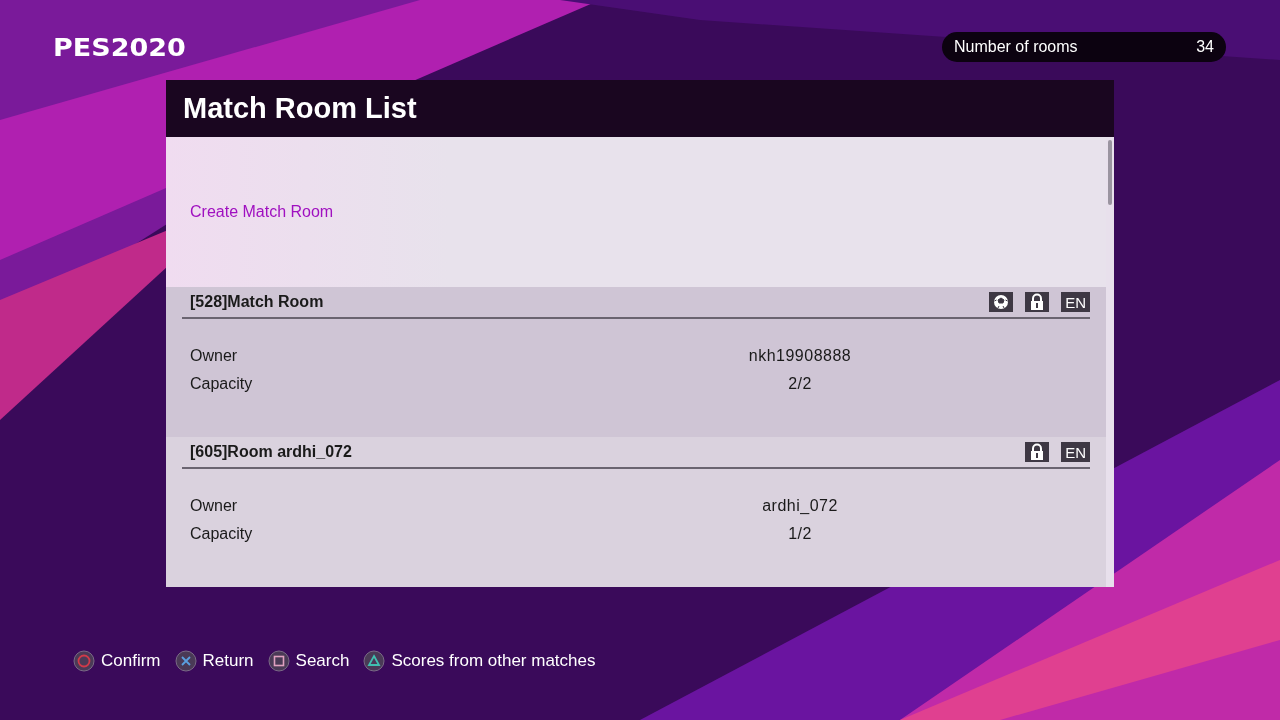 This screenshot has width=1280, height=720. I want to click on button-hint-label: Confirm, so click(131, 661).